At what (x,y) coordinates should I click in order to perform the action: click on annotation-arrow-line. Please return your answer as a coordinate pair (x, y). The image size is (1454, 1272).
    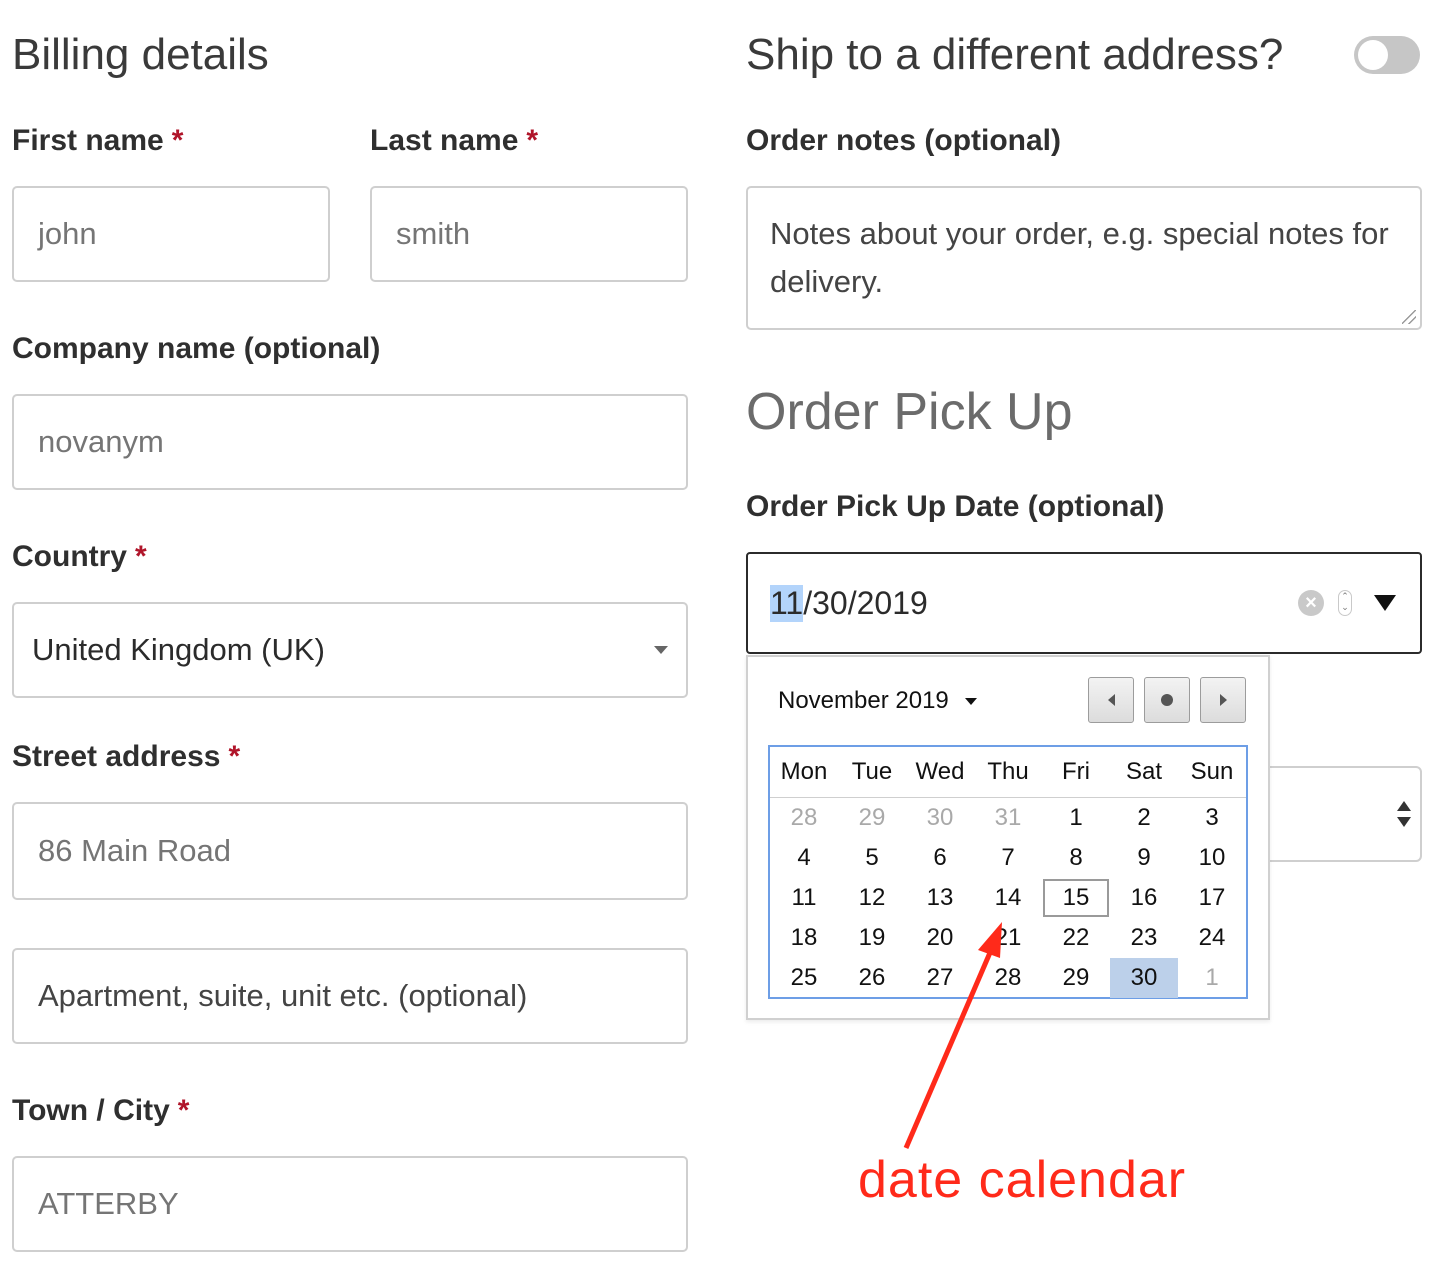
    Looking at the image, I should click on (949, 1048).